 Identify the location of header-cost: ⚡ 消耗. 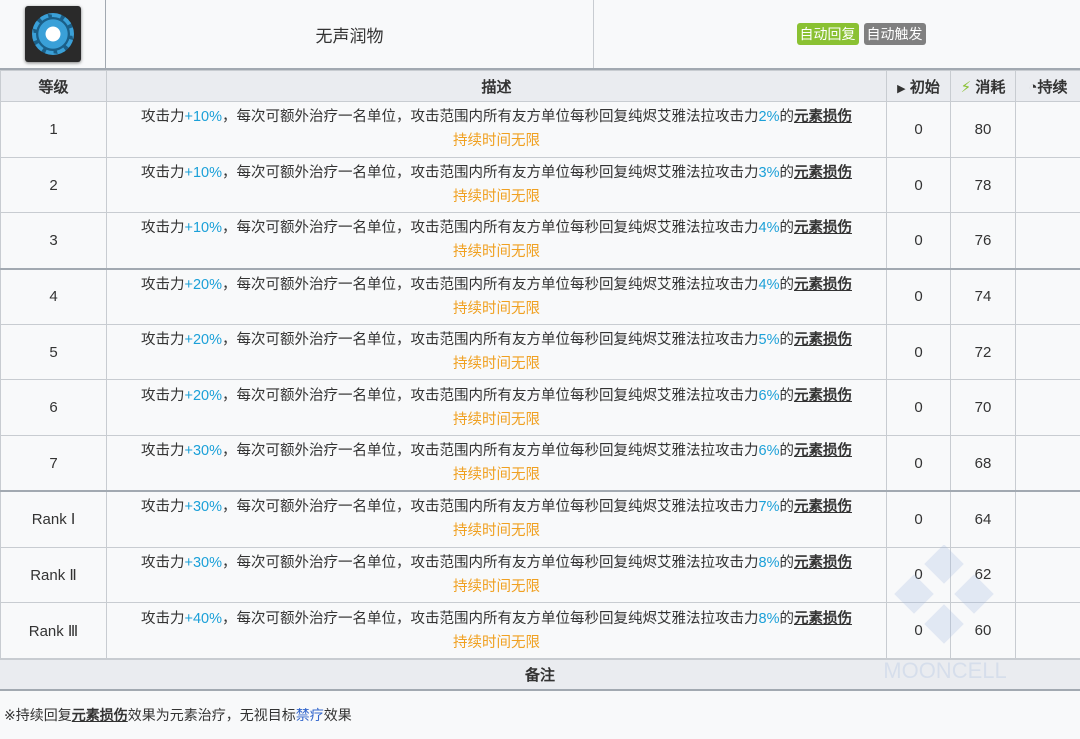
(983, 86).